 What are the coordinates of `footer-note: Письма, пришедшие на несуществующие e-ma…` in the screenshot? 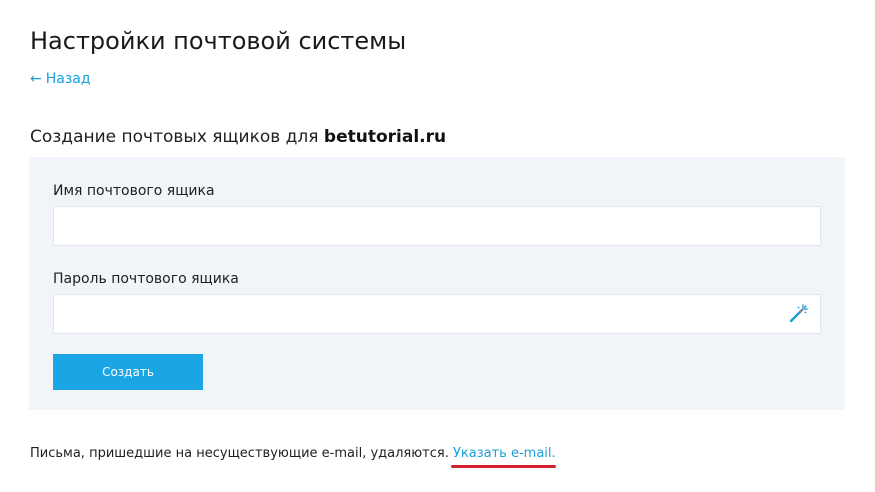 It's located at (293, 454).